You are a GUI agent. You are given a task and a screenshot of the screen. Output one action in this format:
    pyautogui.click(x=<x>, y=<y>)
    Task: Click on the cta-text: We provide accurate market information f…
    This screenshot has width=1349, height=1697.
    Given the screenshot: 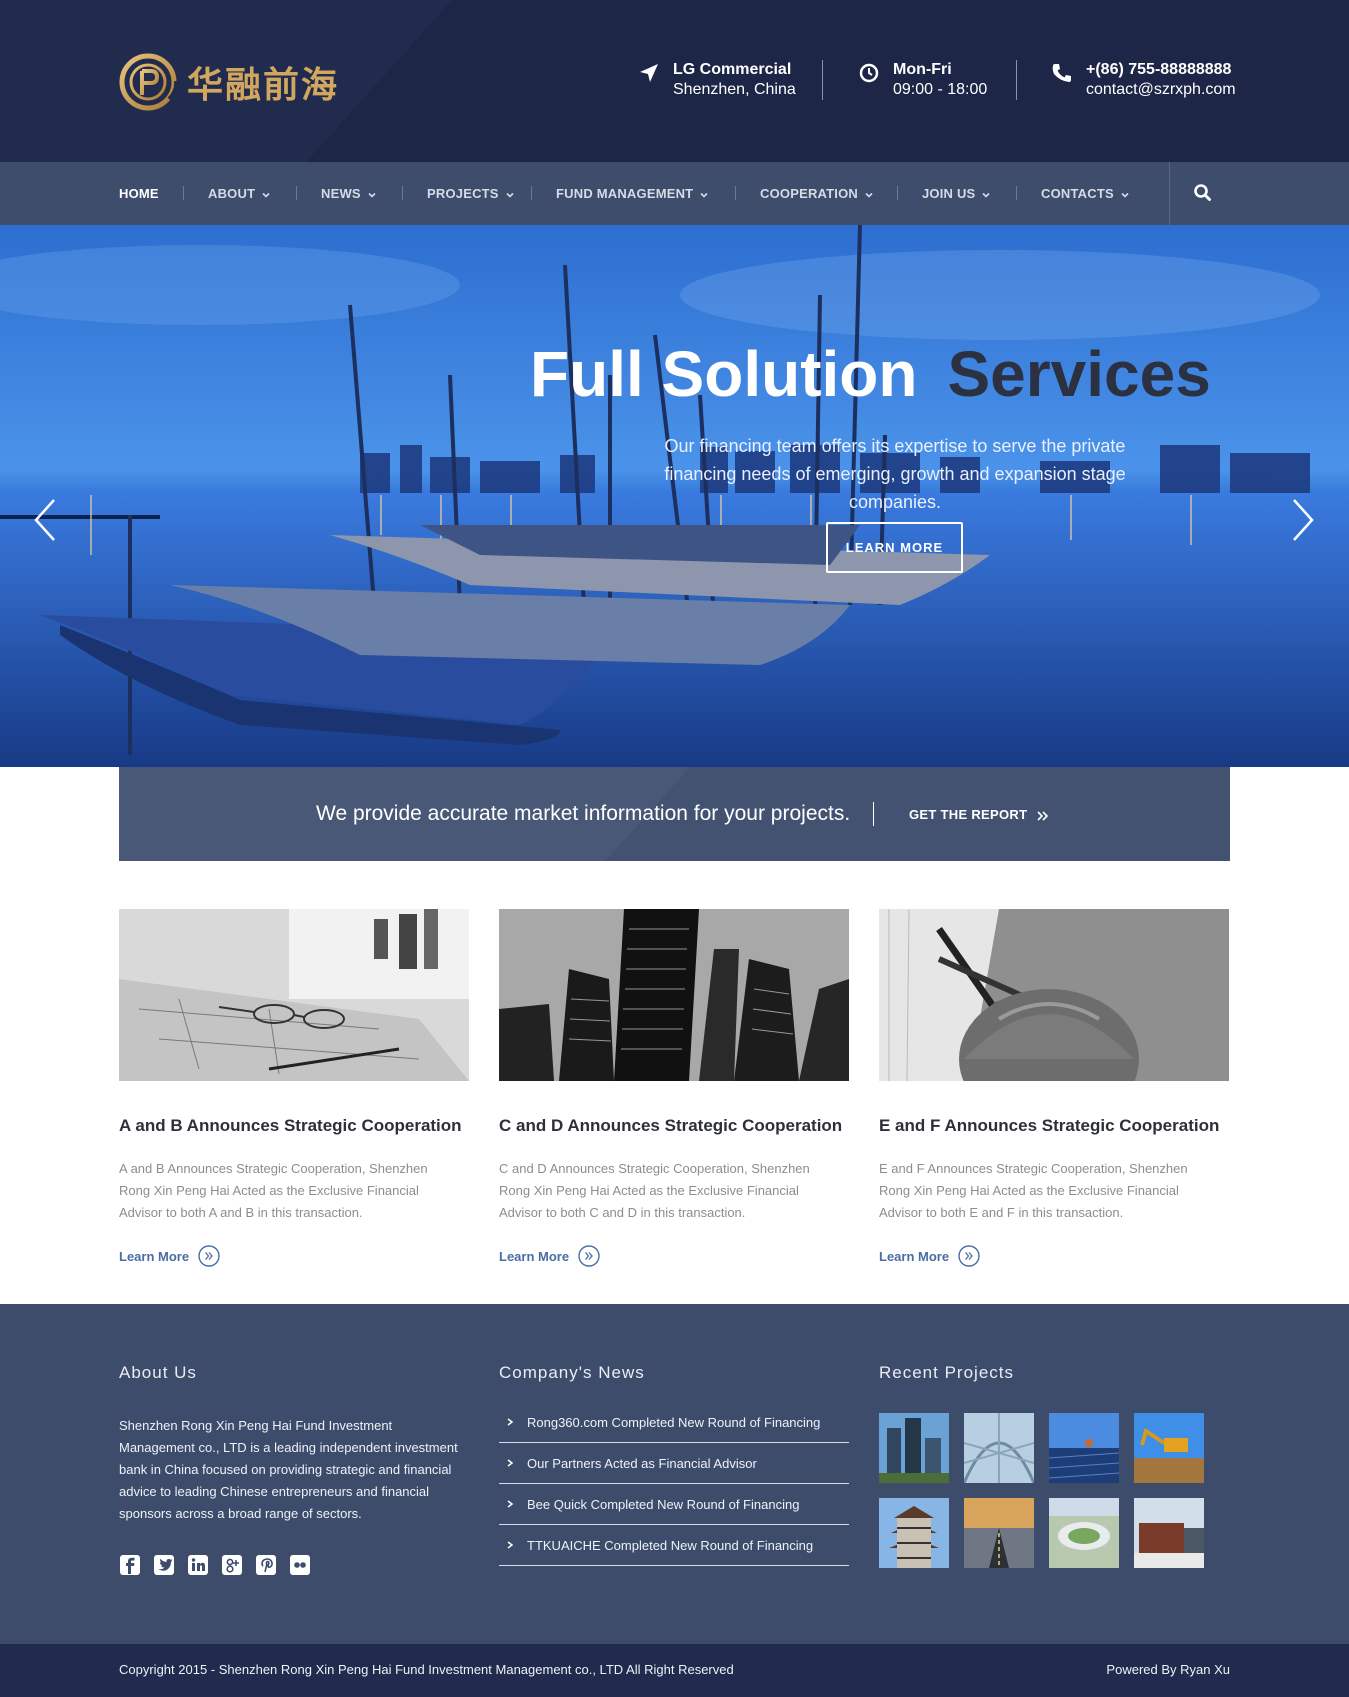 What is the action you would take?
    pyautogui.click(x=583, y=813)
    